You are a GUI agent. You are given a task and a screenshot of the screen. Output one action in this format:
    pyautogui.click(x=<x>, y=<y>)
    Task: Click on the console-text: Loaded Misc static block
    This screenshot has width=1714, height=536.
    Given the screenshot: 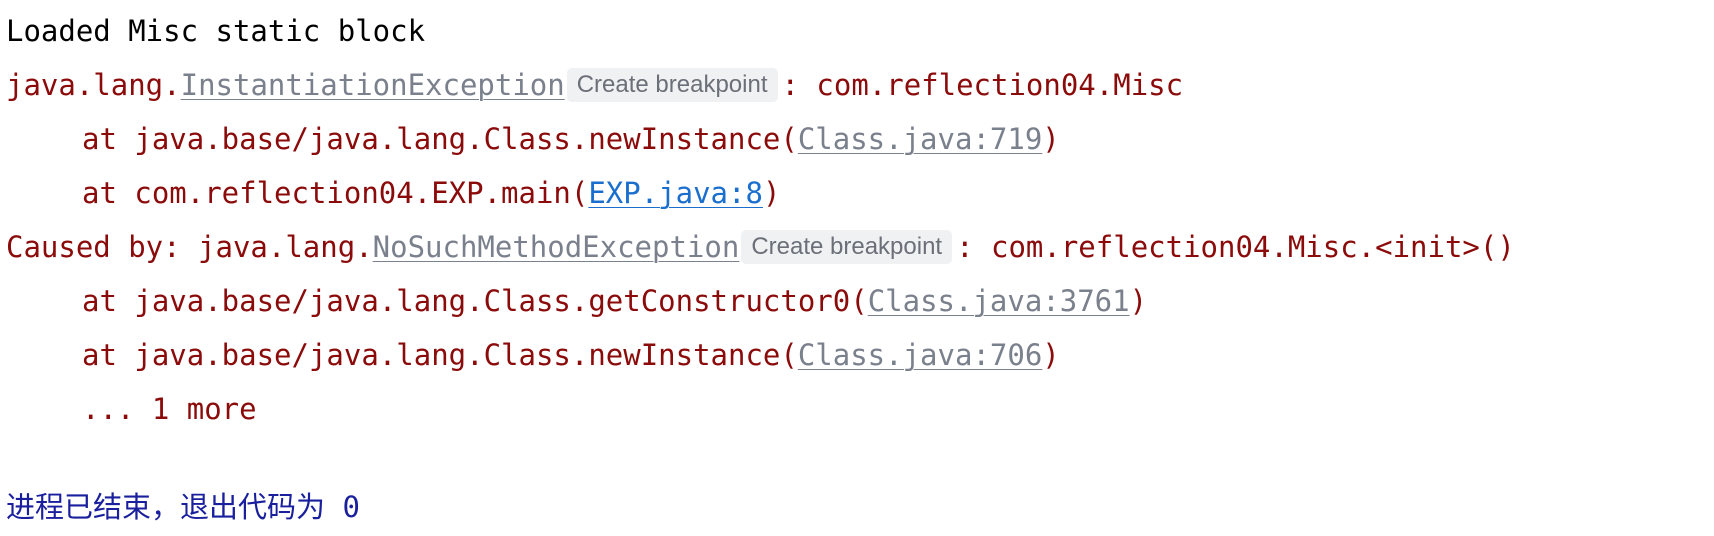 What is the action you would take?
    pyautogui.click(x=216, y=31)
    